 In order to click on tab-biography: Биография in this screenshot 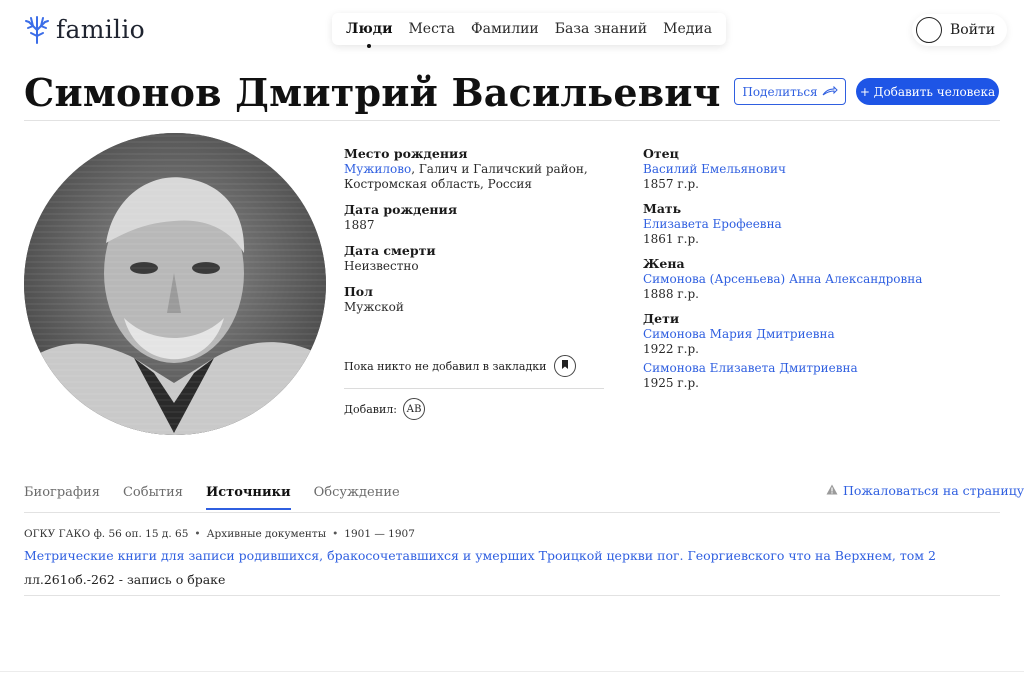, I will do `click(62, 497)`.